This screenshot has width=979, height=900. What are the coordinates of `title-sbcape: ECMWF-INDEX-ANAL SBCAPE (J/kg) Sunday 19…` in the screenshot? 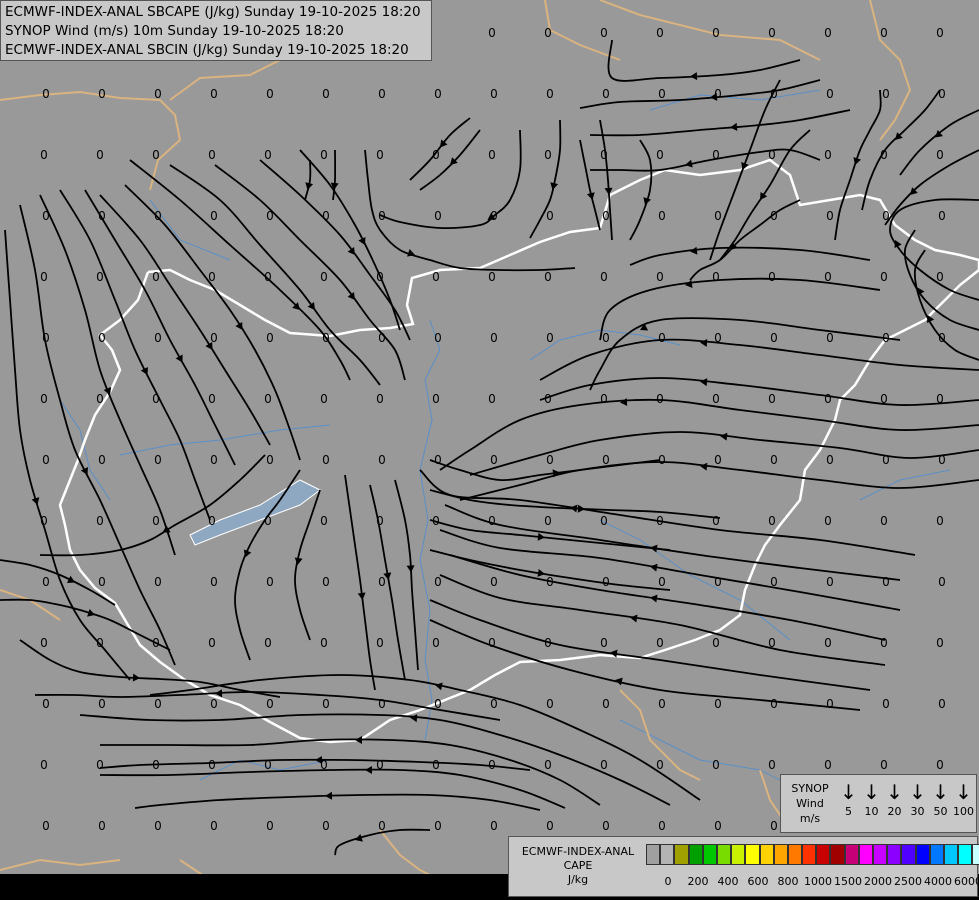 It's located at (213, 12).